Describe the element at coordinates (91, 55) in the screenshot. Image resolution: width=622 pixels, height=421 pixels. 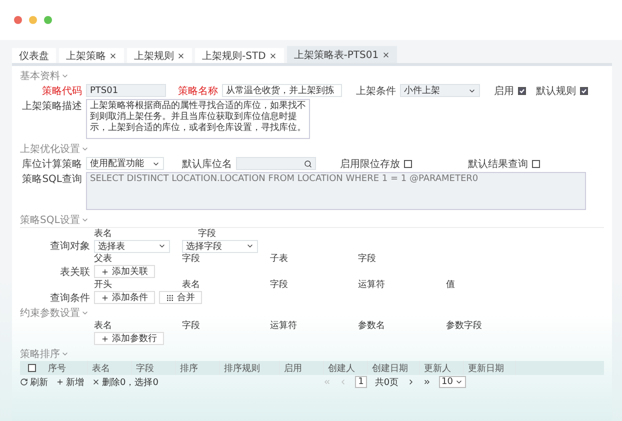
I see `tab: 上架策略` at that location.